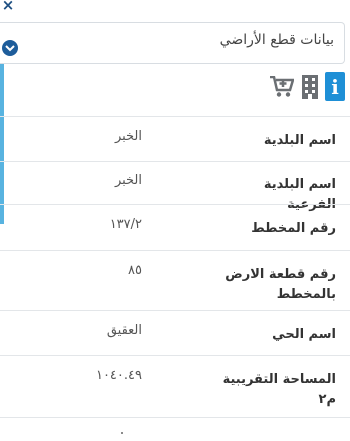 The height and width of the screenshot is (441, 350). I want to click on field-label: المساحة التقريبية م٢, so click(279, 389).